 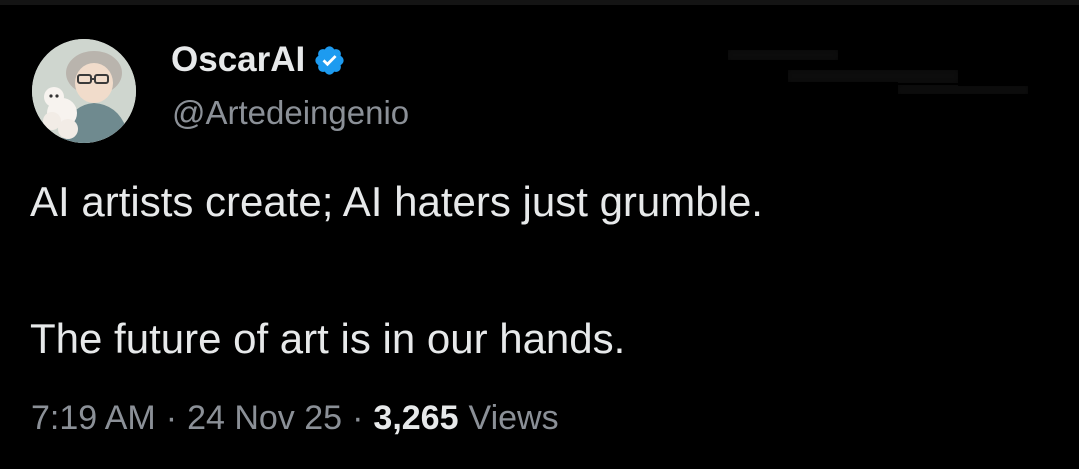 I want to click on avatar-illustration, so click(x=84, y=91).